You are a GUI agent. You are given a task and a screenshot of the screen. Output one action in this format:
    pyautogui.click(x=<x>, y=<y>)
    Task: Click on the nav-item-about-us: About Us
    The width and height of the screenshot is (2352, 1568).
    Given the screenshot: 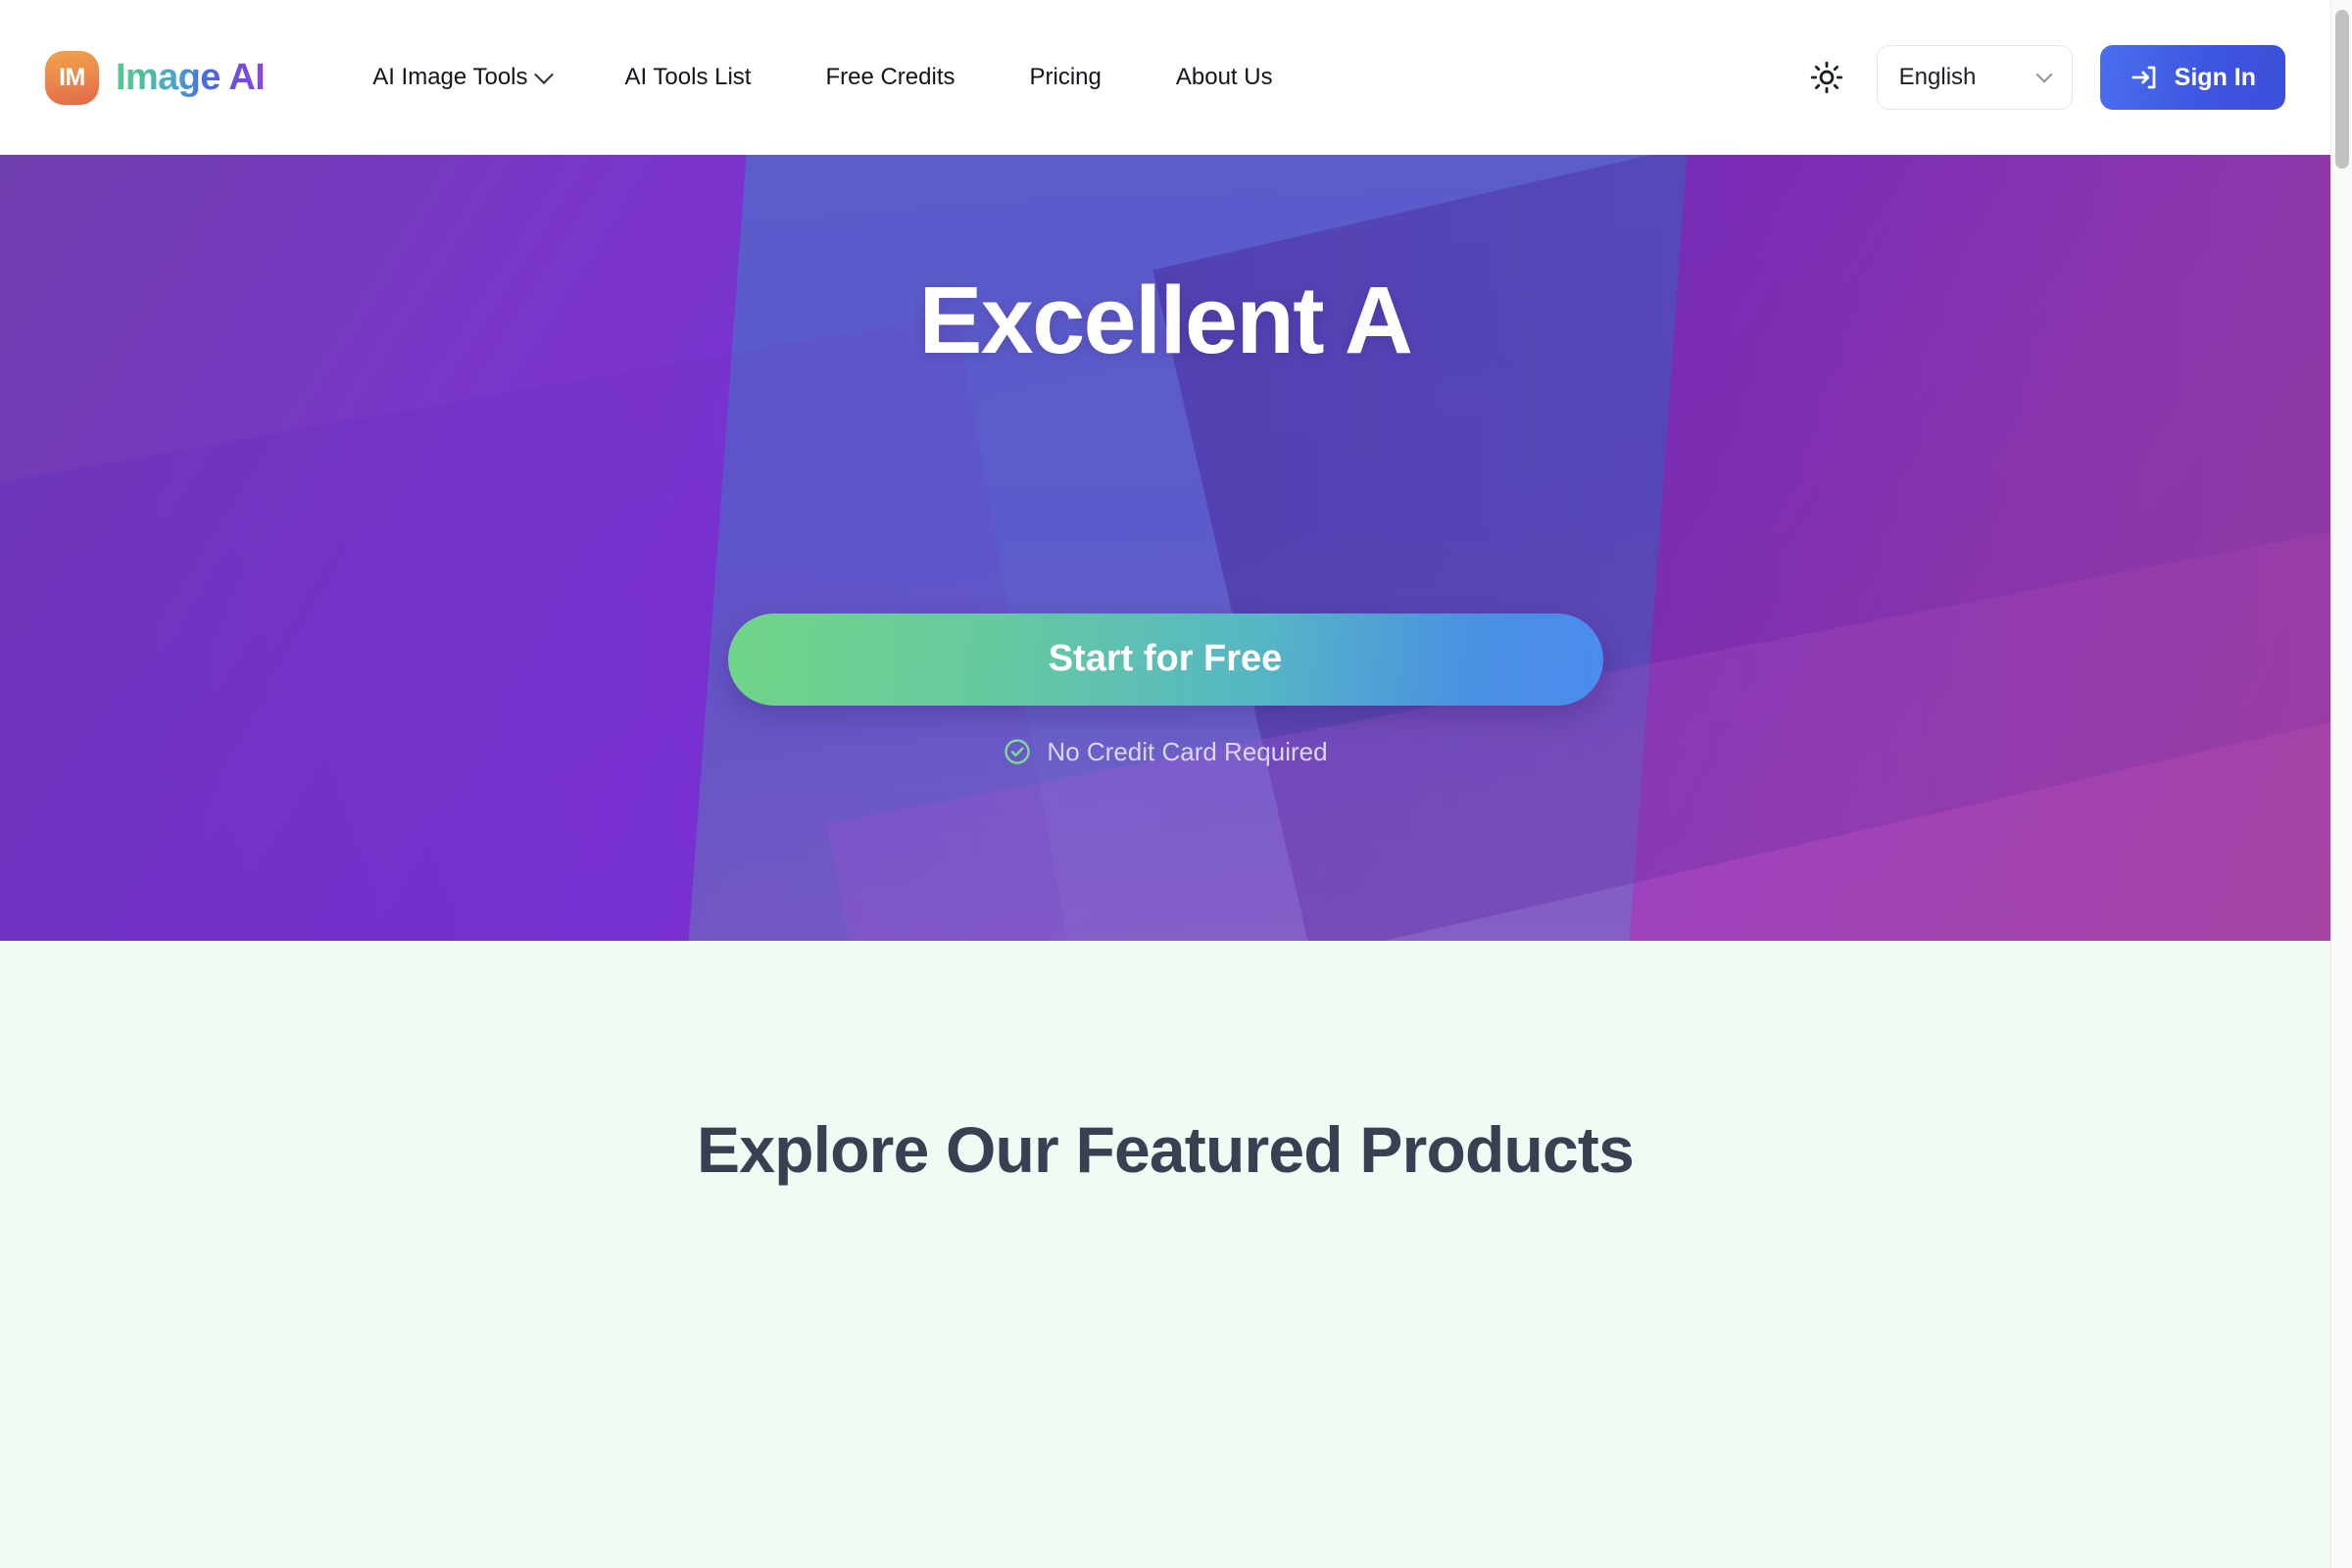 What is the action you would take?
    pyautogui.click(x=1224, y=77)
    